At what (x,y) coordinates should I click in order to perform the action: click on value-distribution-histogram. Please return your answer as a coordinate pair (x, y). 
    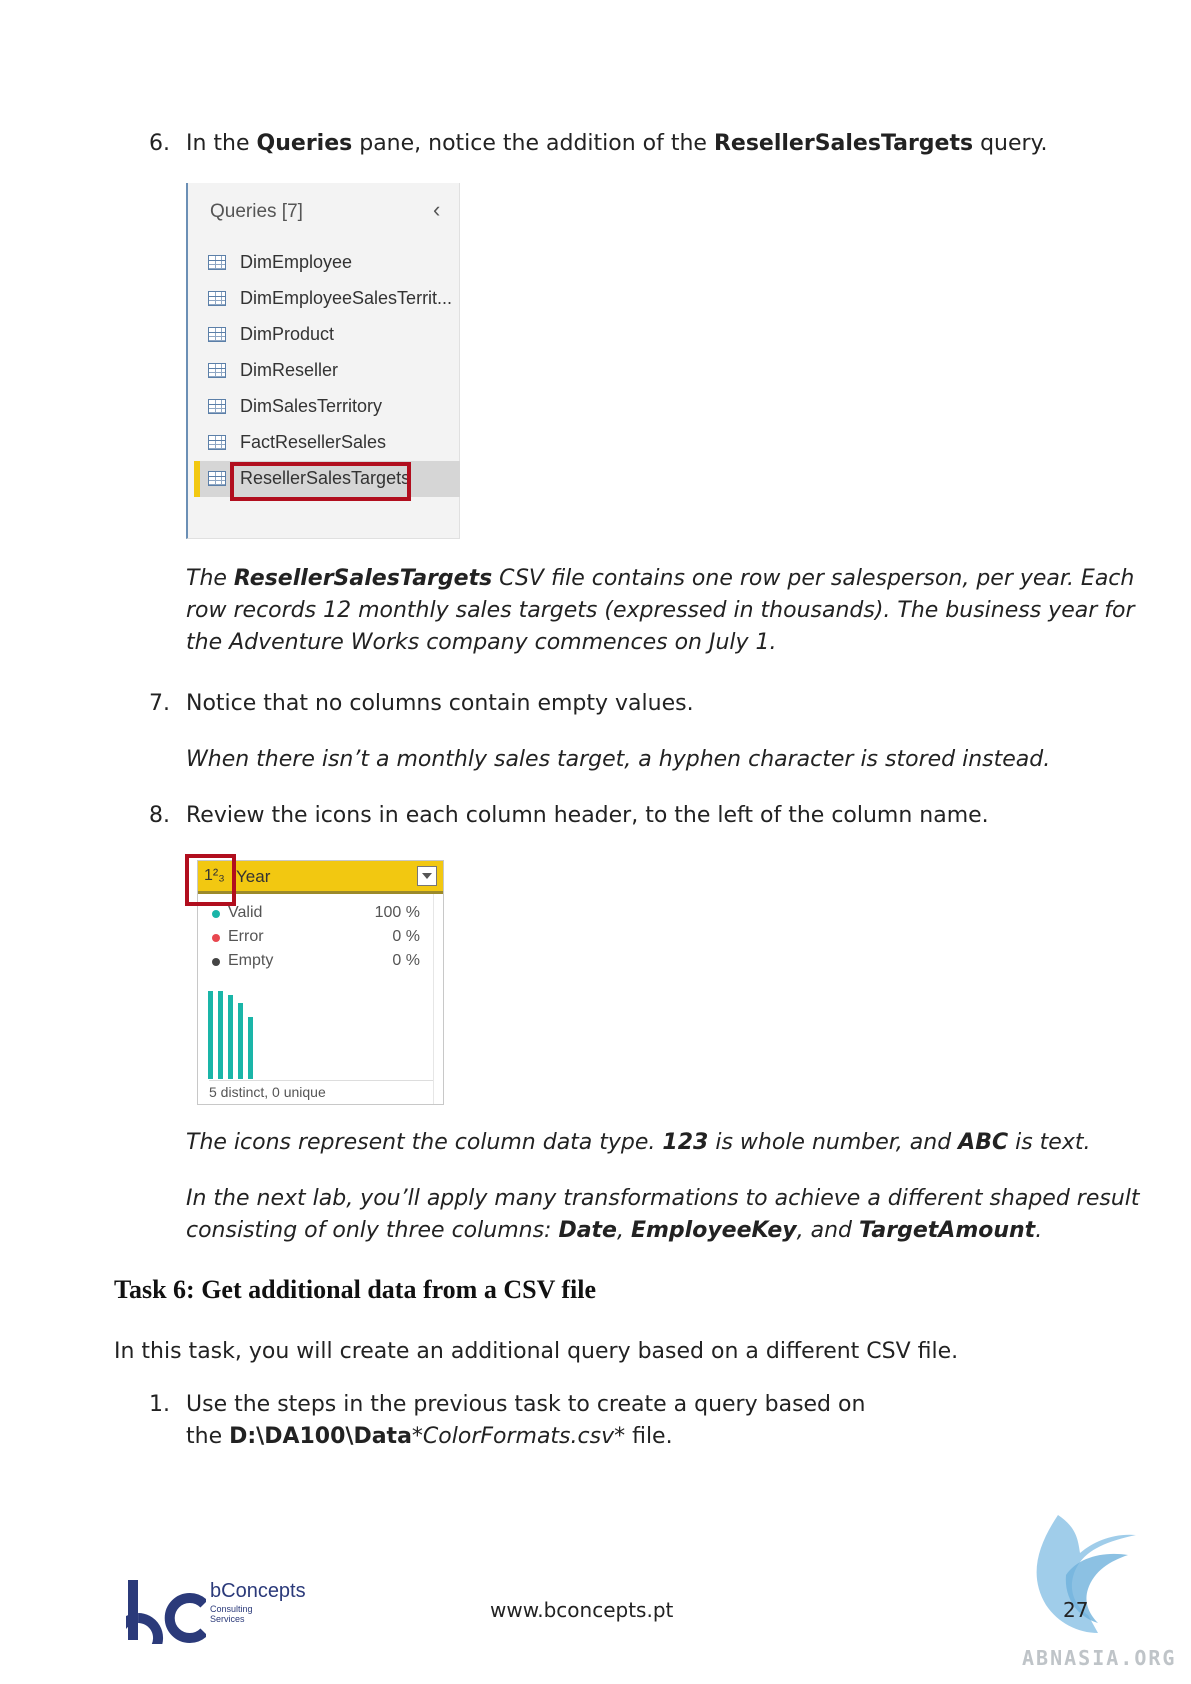
    Looking at the image, I should click on (230, 1035).